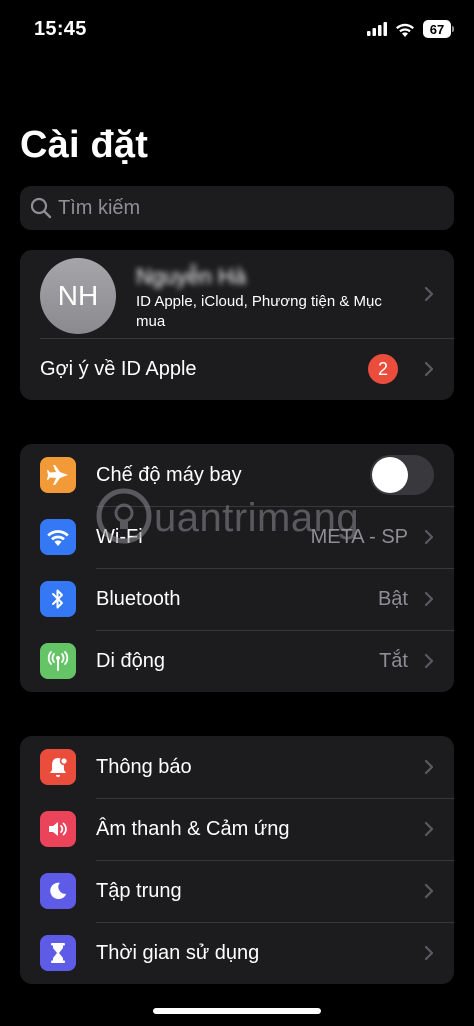 The image size is (474, 1026). Describe the element at coordinates (193, 828) in the screenshot. I see `sounds-haptics-label: Âm thanh & Cảm ứng` at that location.